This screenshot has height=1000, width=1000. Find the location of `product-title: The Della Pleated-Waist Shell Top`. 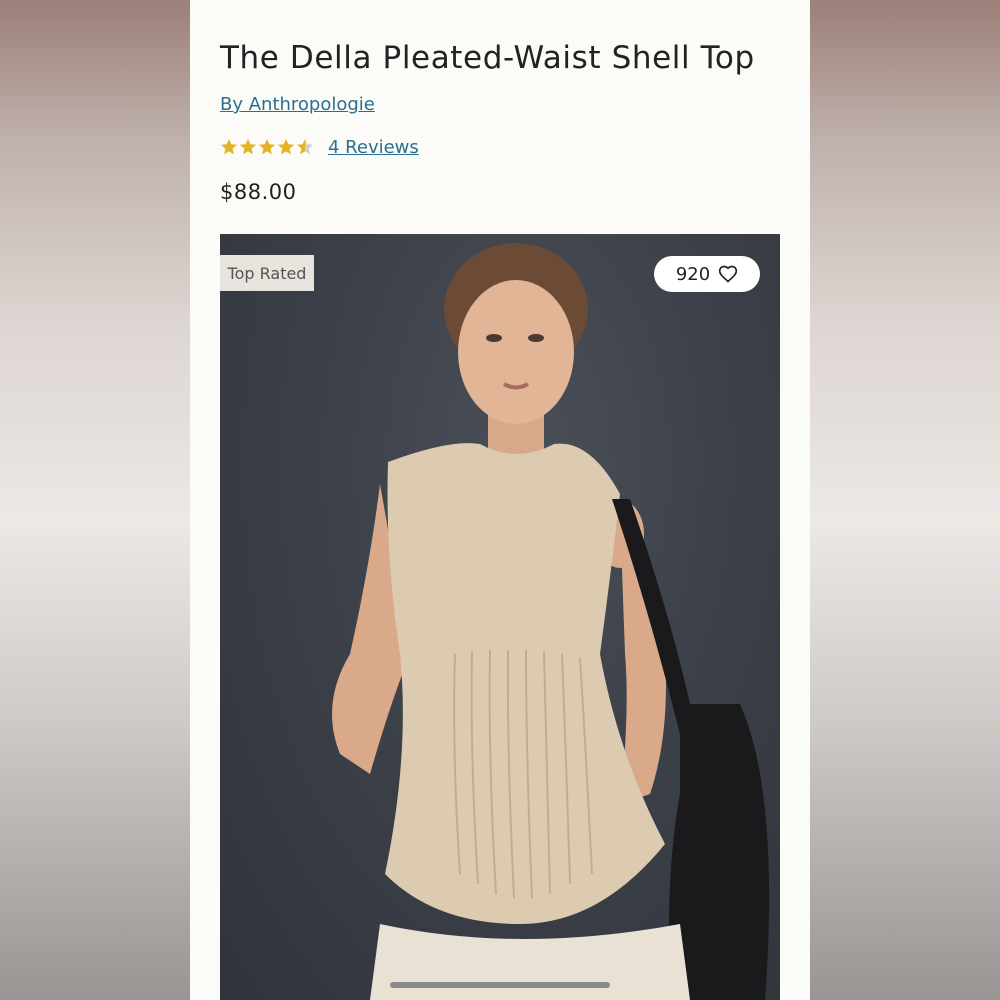

product-title: The Della Pleated-Waist Shell Top is located at coordinates (487, 58).